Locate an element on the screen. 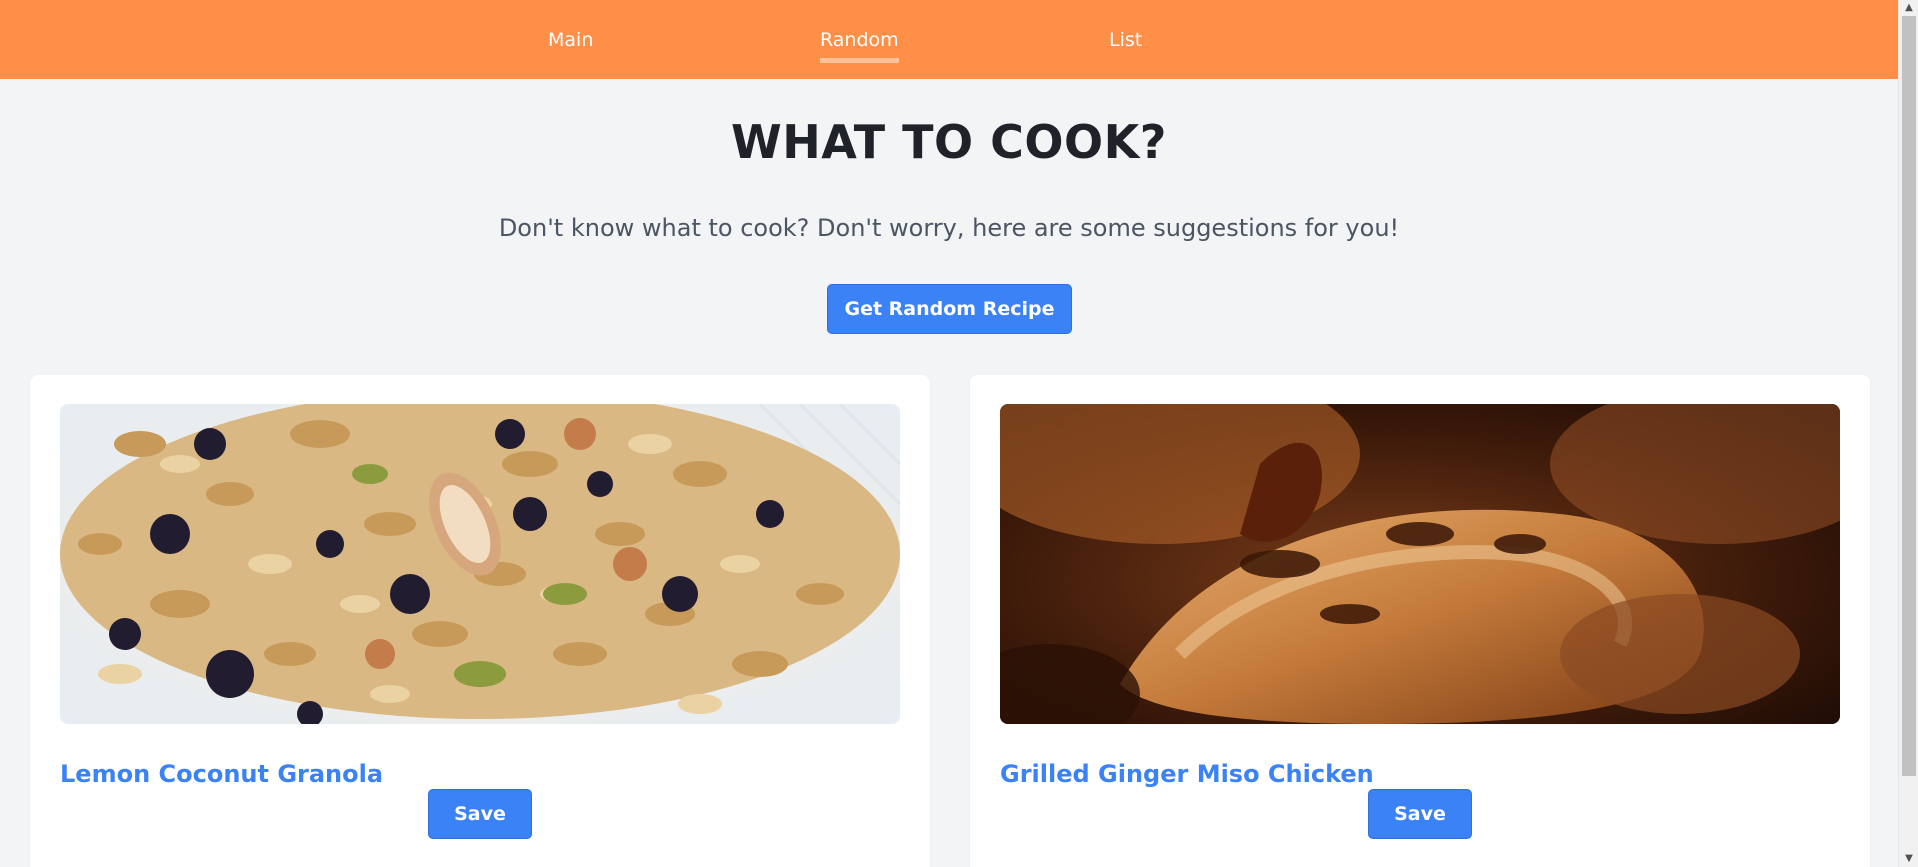  scrollbar-thumb is located at coordinates (1909, 396).